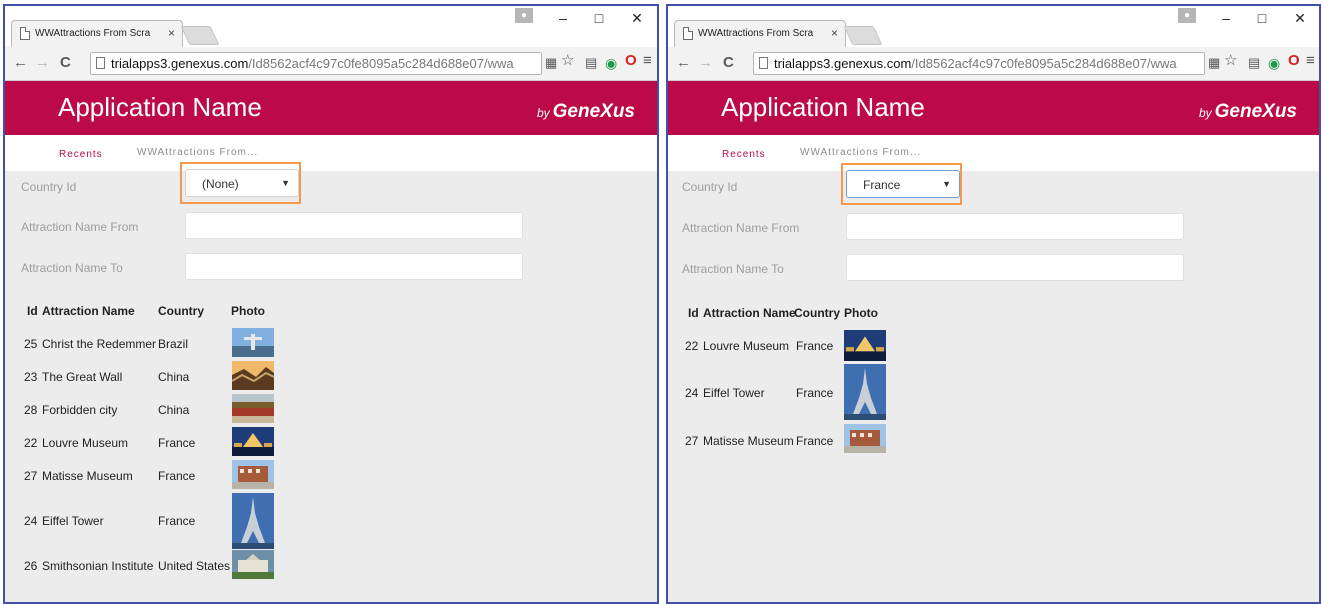 Image resolution: width=1324 pixels, height=604 pixels. I want to click on cell-attraction-name: The Great Wall, so click(82, 377).